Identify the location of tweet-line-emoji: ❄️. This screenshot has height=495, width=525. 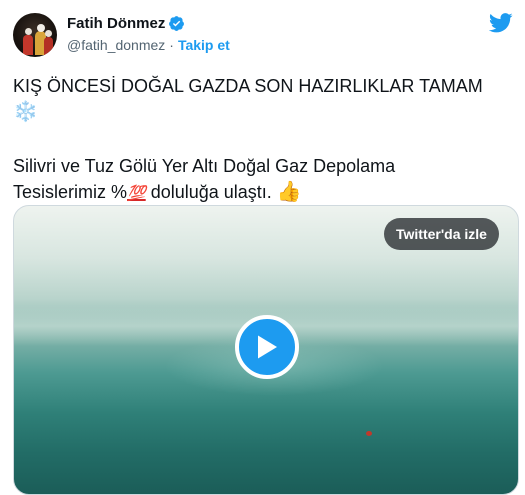
(263, 112).